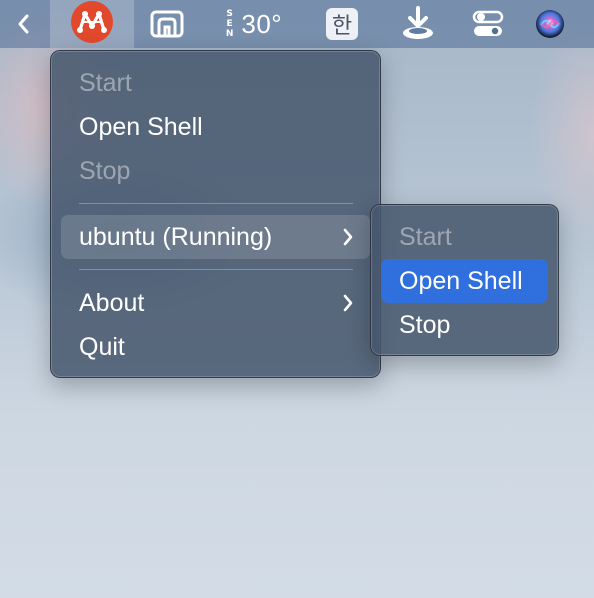  I want to click on weather-status: S E N 30°, so click(254, 24).